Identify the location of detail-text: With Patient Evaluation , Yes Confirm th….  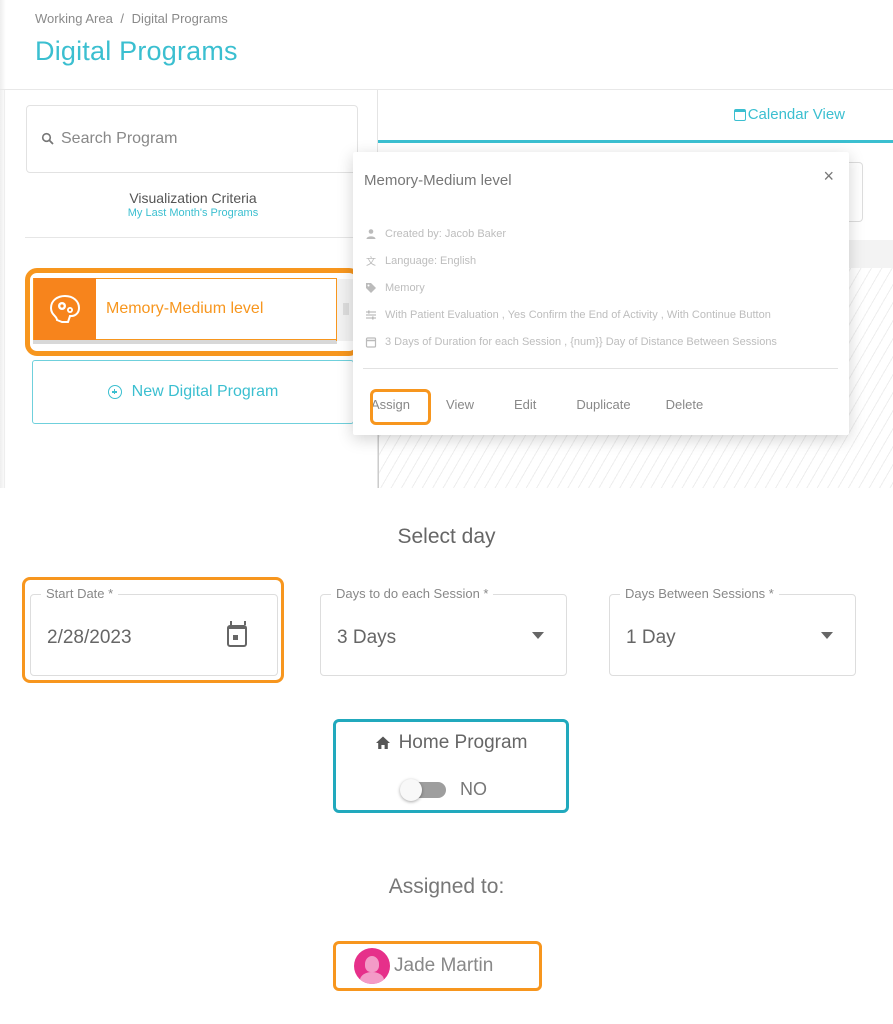
(578, 314).